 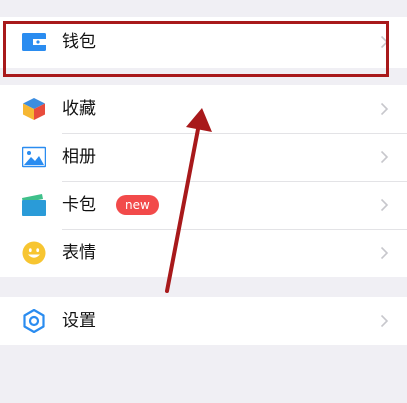 What do you see at coordinates (79, 157) in the screenshot?
I see `menu-item-label: 相册` at bounding box center [79, 157].